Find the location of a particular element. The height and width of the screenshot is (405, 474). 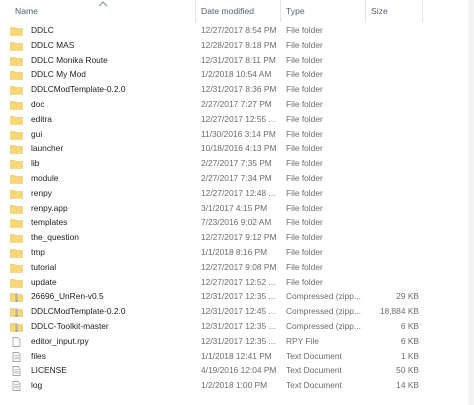

file-row: lib 2/27/2017 7:35 PM File folder is located at coordinates (237, 163).